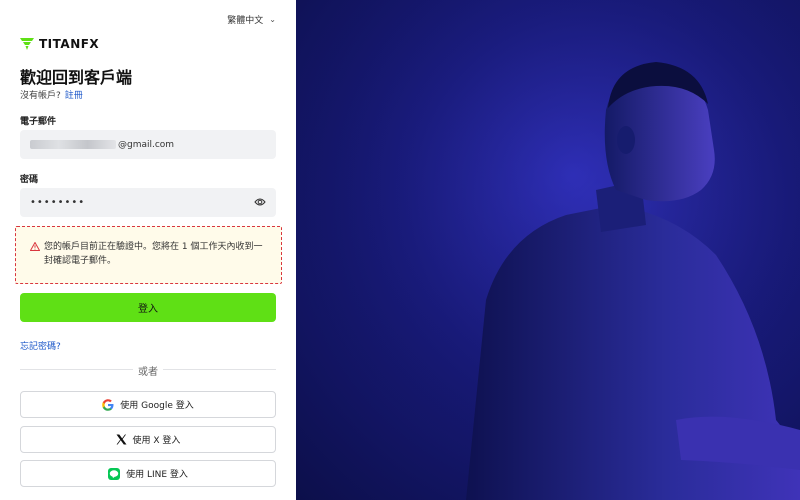 The image size is (800, 500). What do you see at coordinates (74, 96) in the screenshot?
I see `register-link: 註冊` at bounding box center [74, 96].